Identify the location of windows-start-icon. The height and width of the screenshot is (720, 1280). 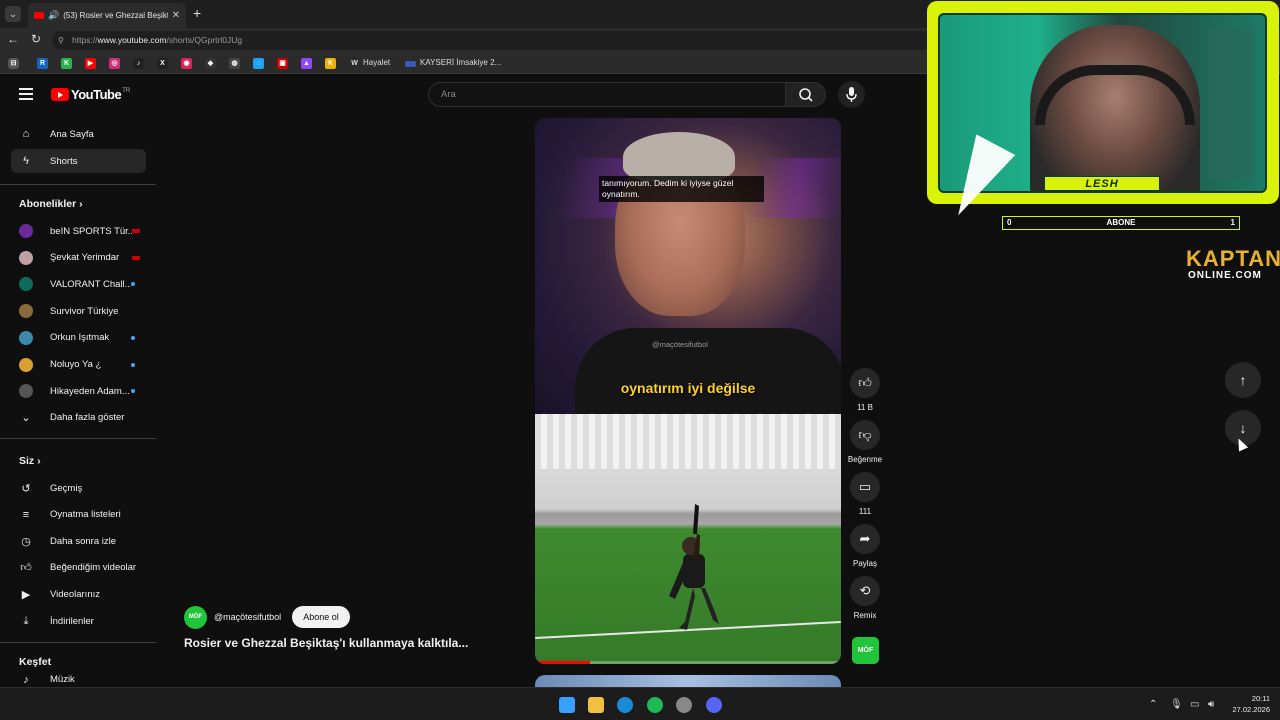
(567, 705).